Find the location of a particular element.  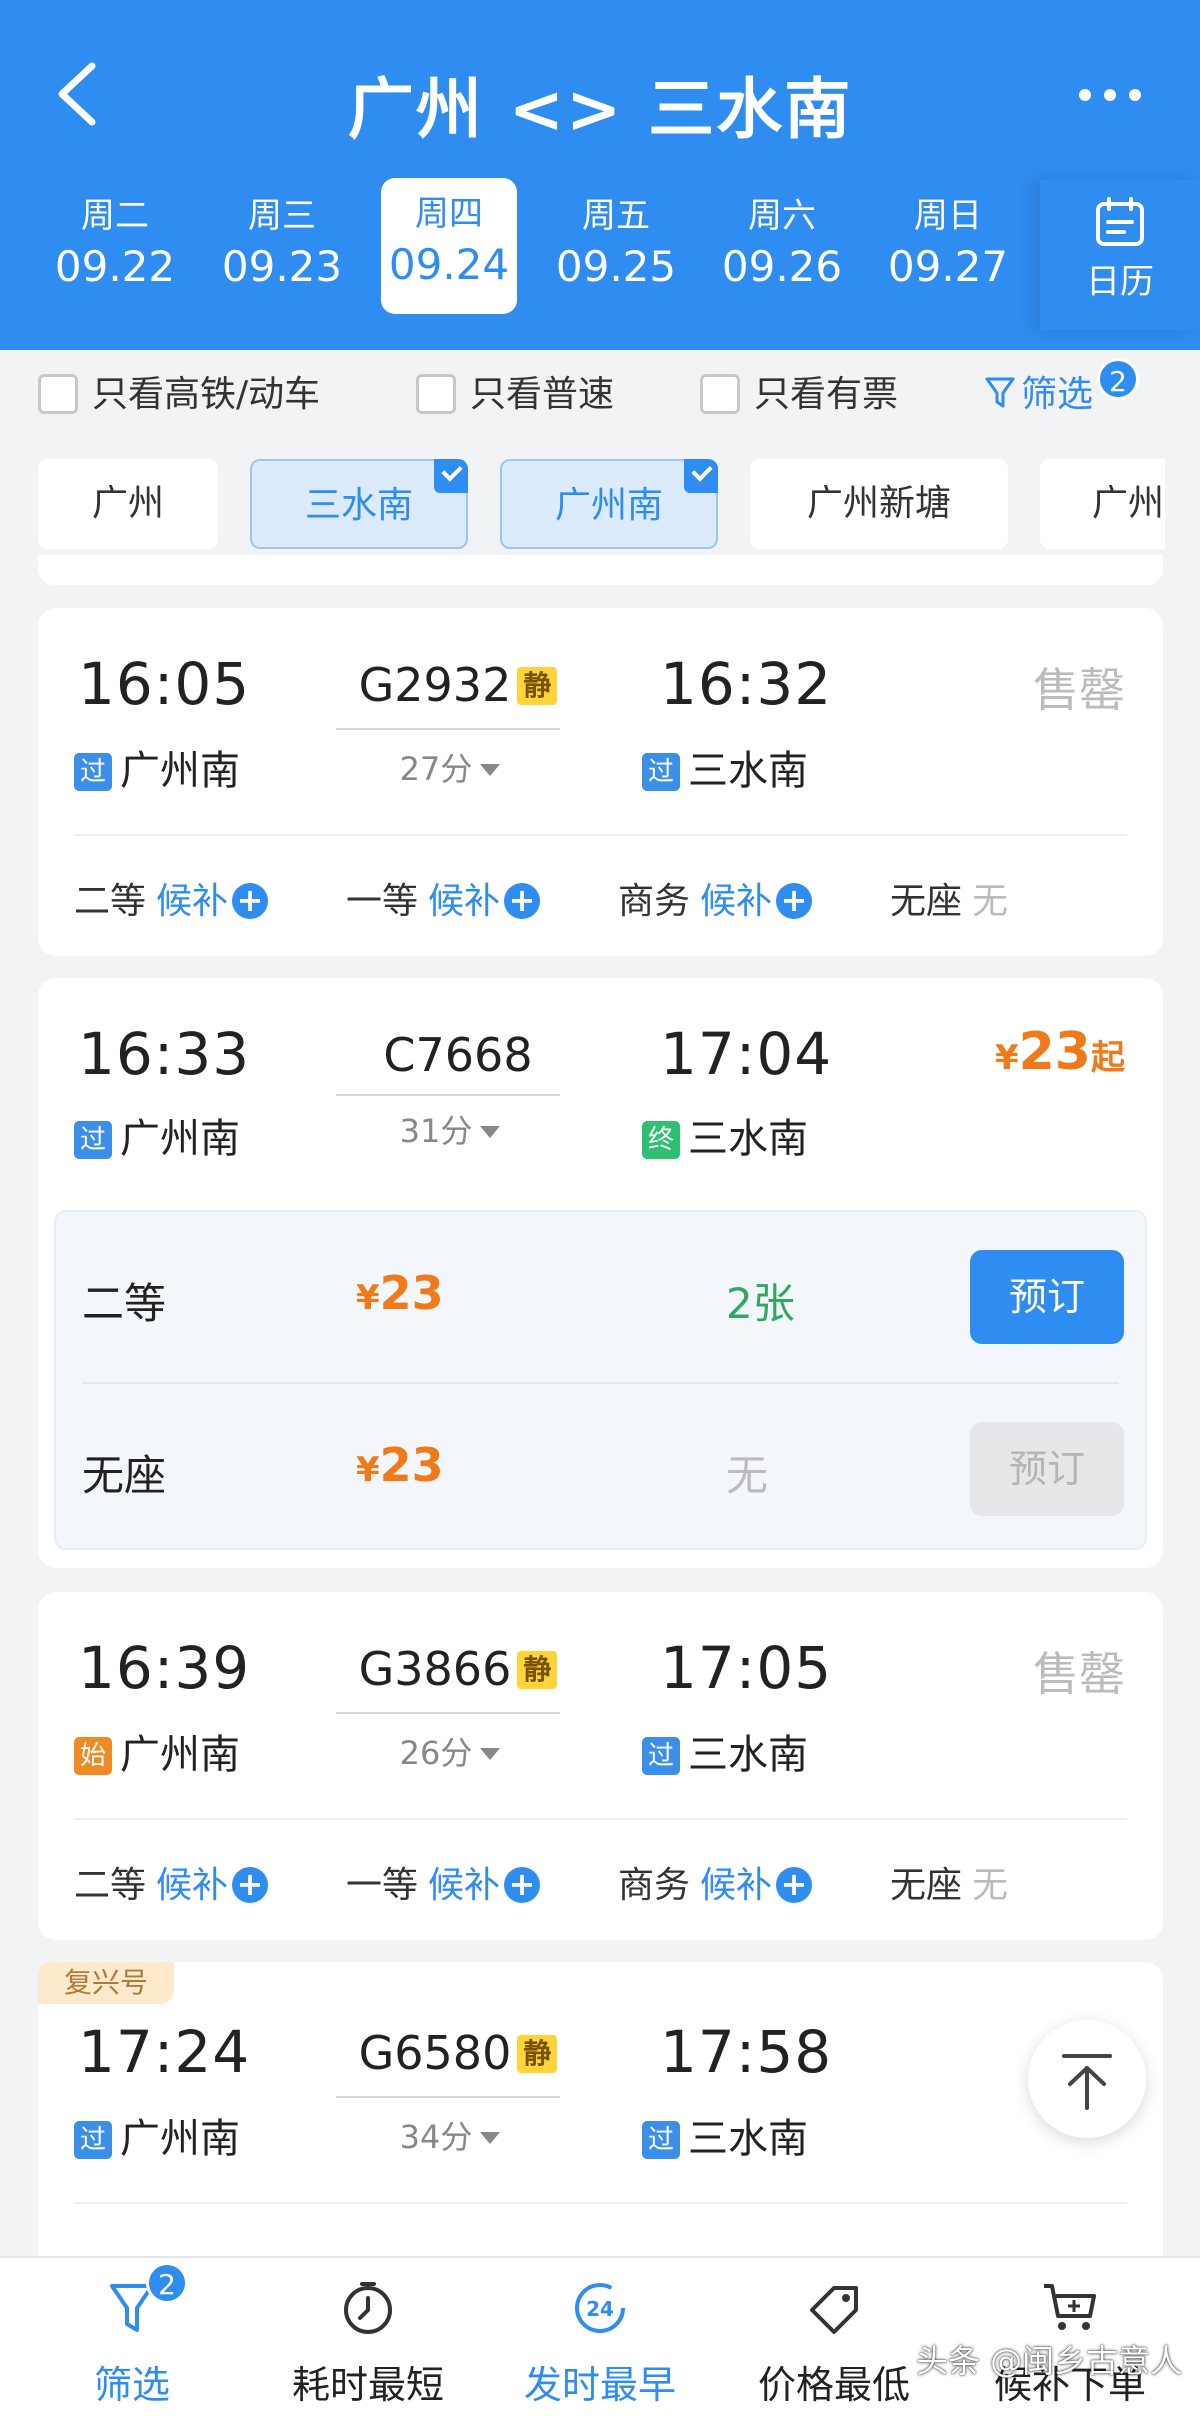

seat-name: 二等 is located at coordinates (110, 1885).